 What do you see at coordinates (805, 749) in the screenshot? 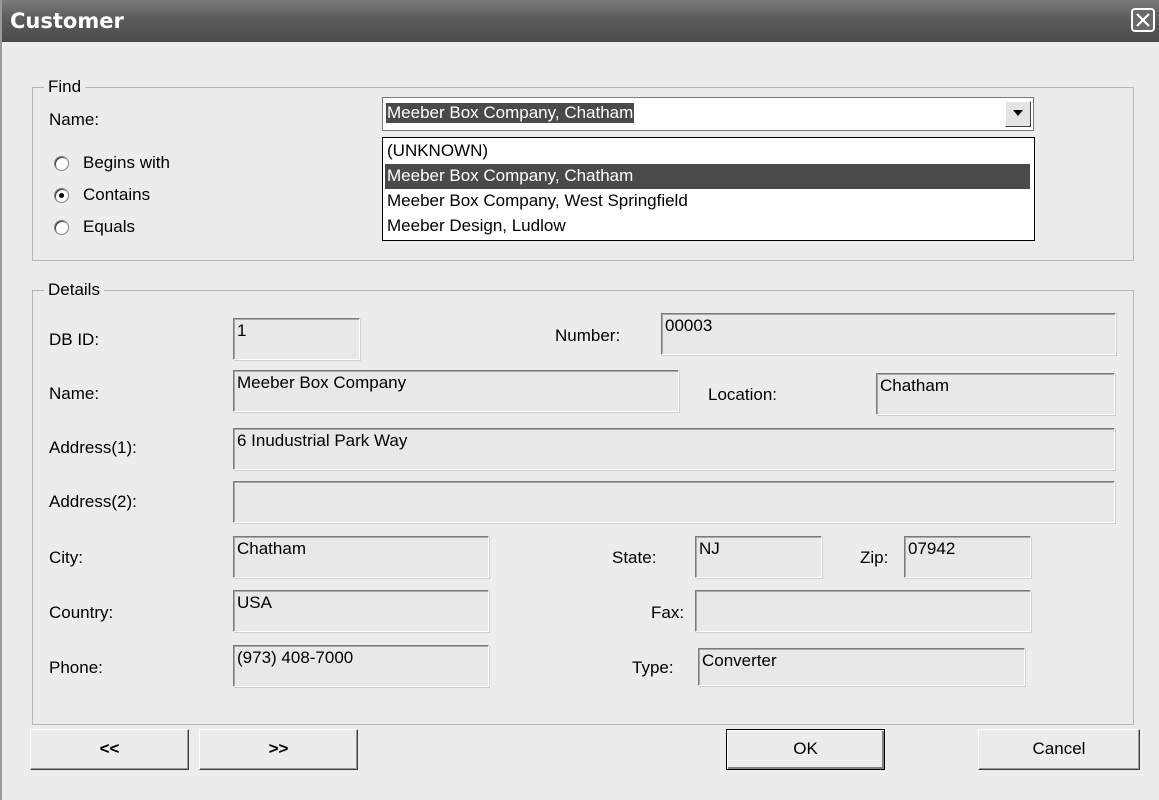
I see `ok-button: OK` at bounding box center [805, 749].